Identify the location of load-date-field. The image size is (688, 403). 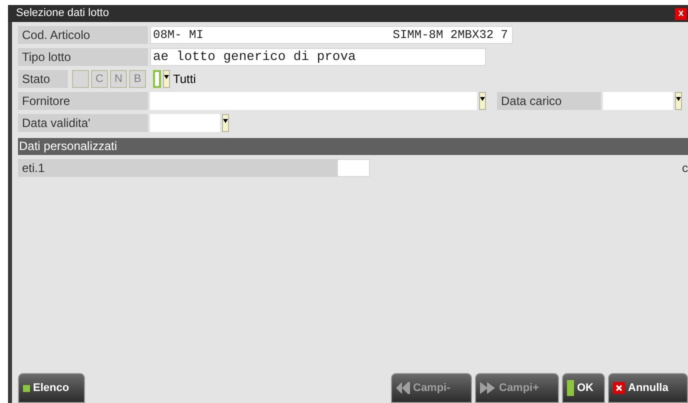
(638, 101).